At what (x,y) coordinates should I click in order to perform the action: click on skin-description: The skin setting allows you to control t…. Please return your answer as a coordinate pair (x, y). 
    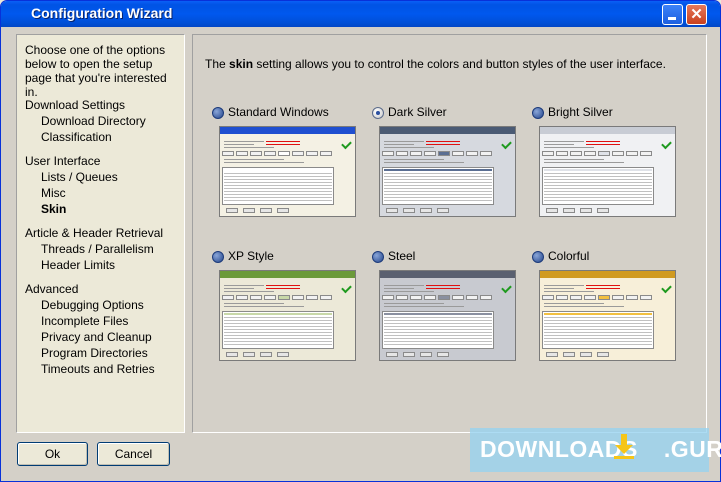
    Looking at the image, I should click on (435, 64).